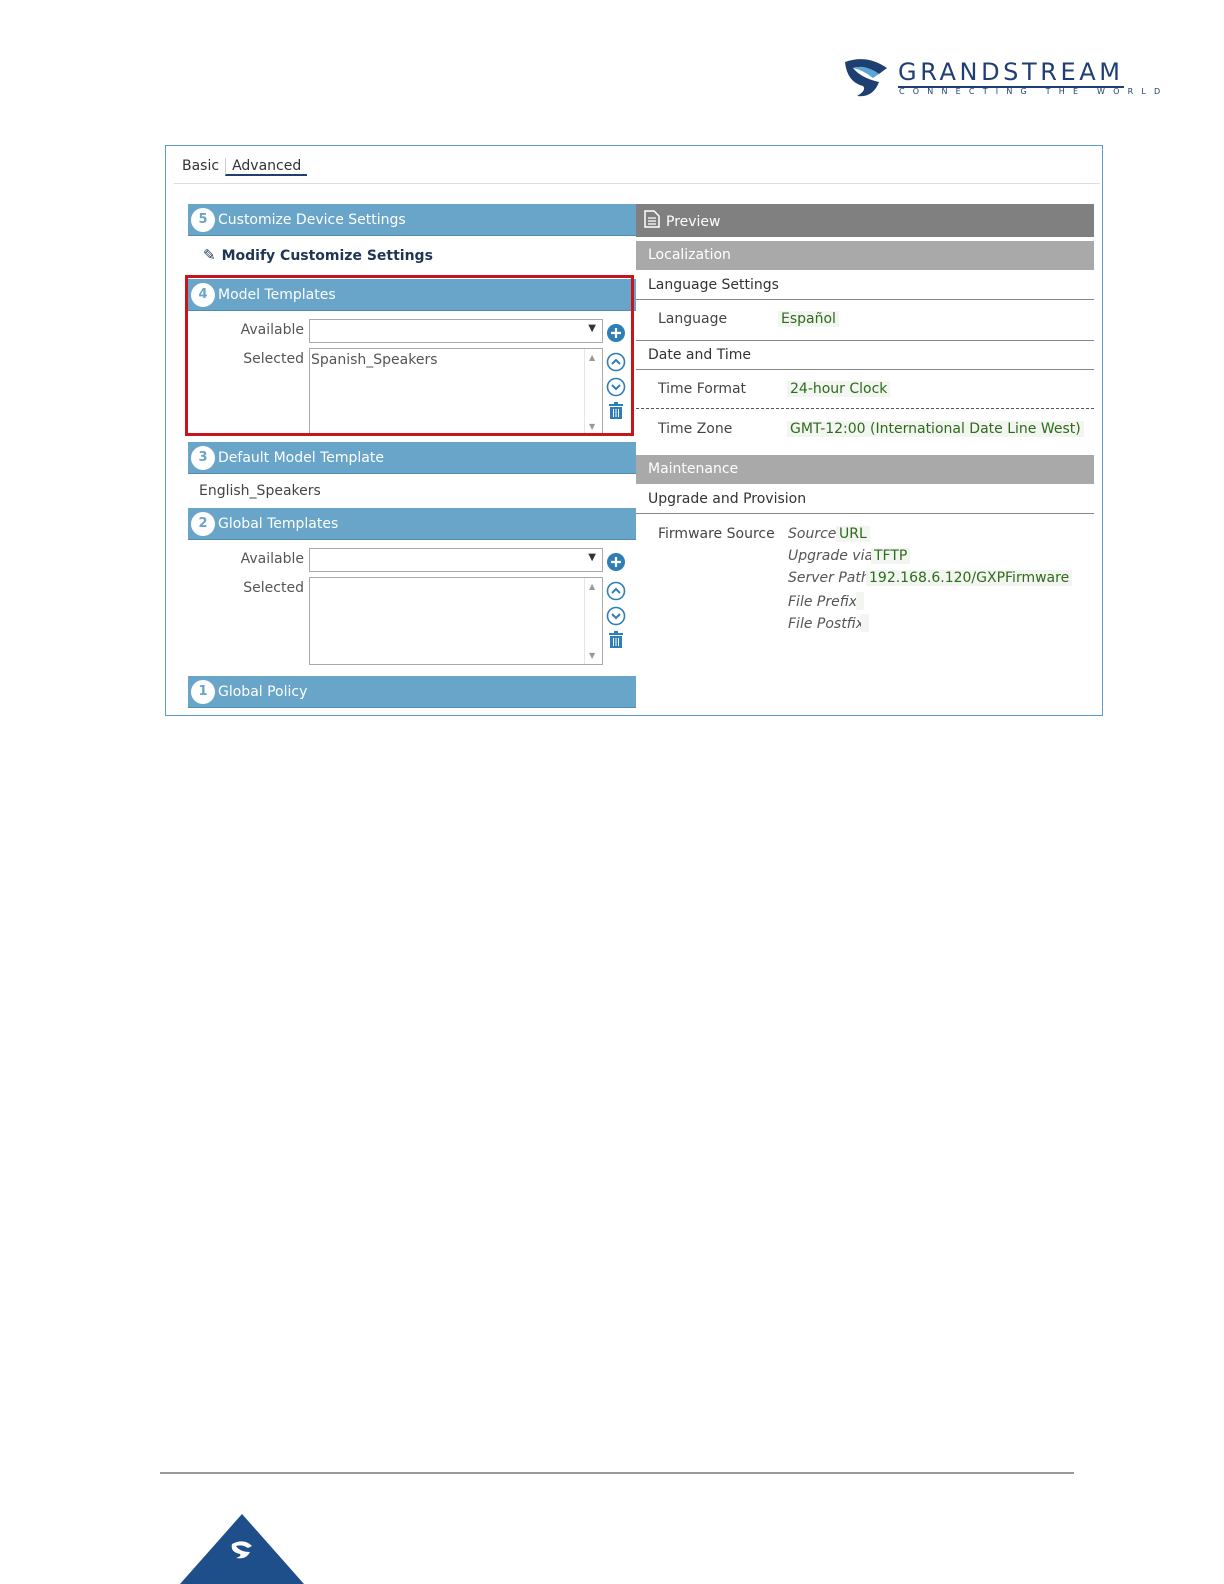 The image size is (1224, 1584). What do you see at coordinates (891, 556) in the screenshot?
I see `upgrade-via-value: TFTP` at bounding box center [891, 556].